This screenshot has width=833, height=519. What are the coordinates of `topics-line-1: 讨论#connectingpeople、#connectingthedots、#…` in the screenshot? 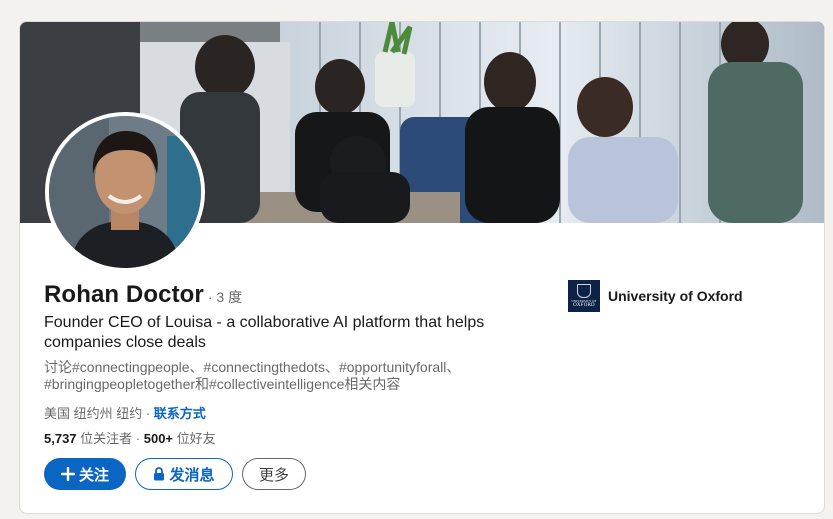 It's located at (252, 367).